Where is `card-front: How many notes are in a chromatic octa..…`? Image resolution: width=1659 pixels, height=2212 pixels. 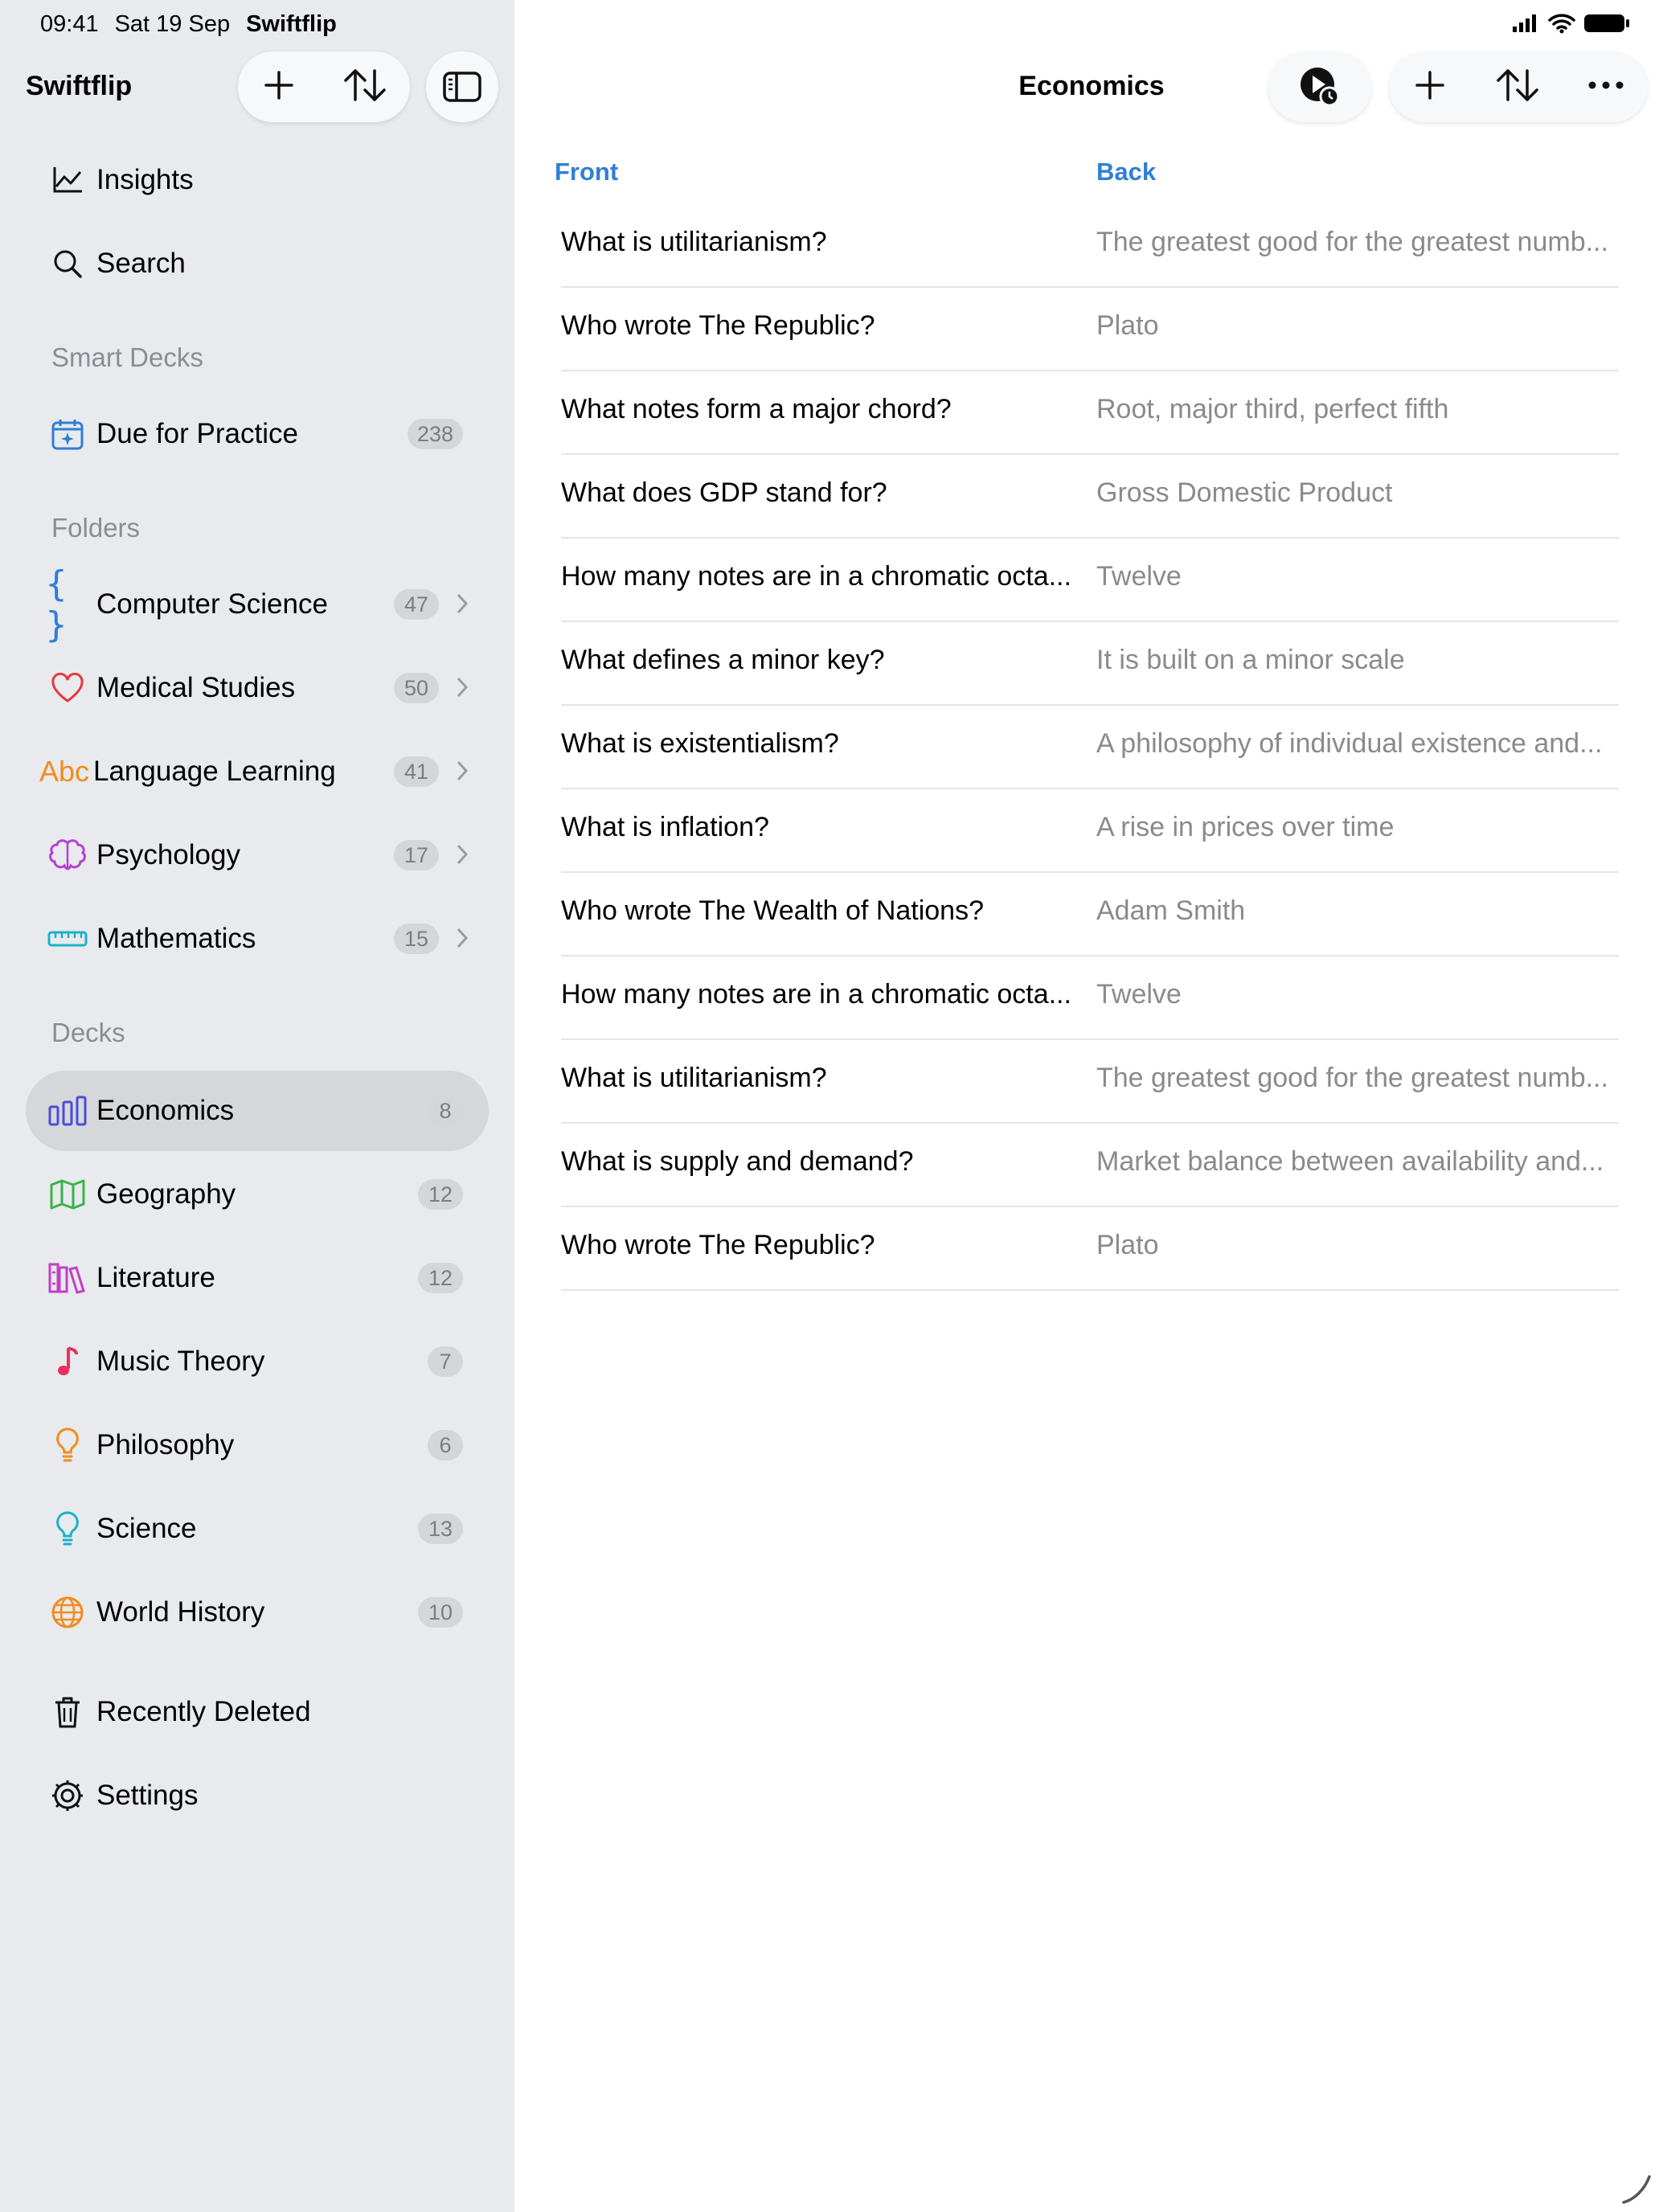
card-front: How many notes are in a chromatic octa..… is located at coordinates (816, 576).